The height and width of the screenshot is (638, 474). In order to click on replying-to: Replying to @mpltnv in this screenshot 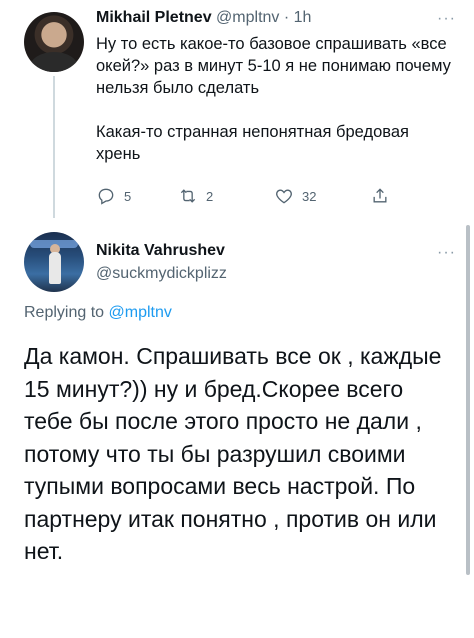, I will do `click(98, 313)`.